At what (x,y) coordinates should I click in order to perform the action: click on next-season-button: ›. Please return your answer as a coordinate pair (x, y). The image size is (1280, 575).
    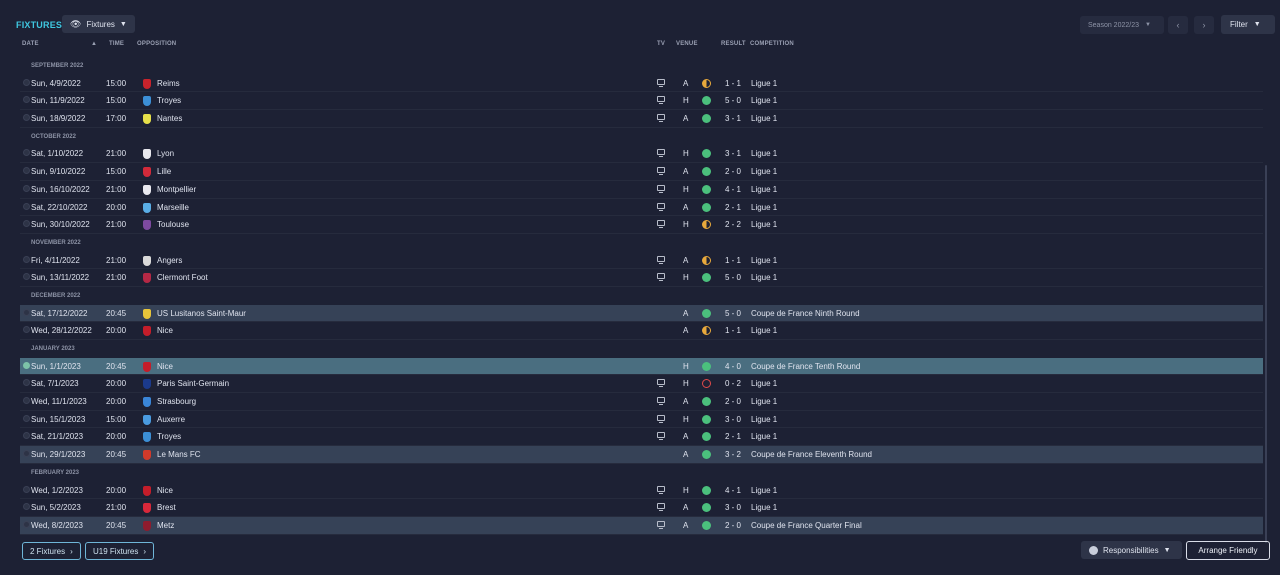
    Looking at the image, I should click on (1204, 25).